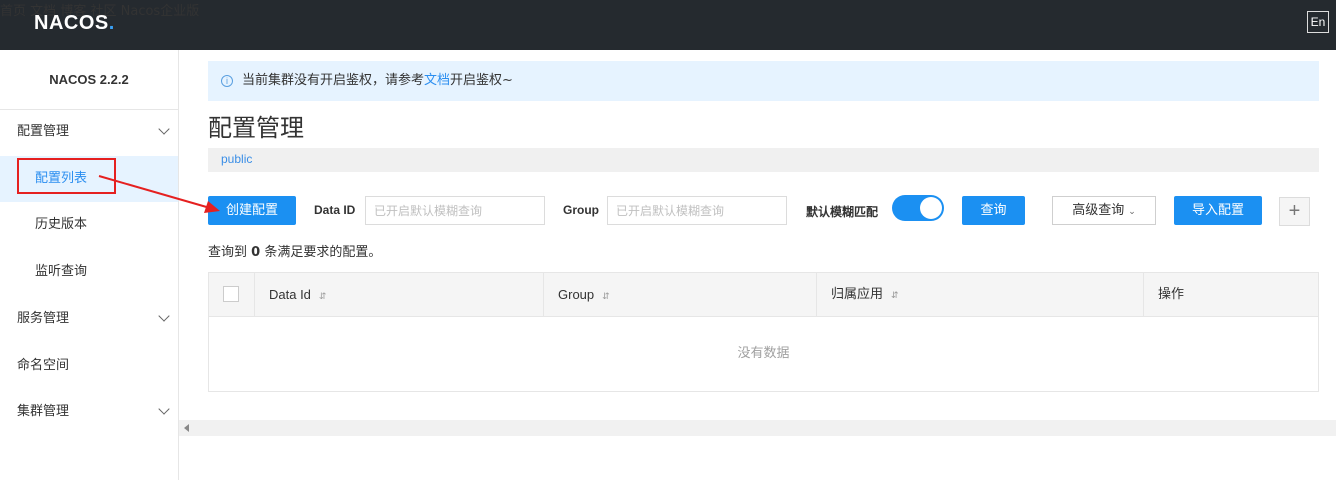  What do you see at coordinates (252, 210) in the screenshot?
I see `create-config-button: 创建配置` at bounding box center [252, 210].